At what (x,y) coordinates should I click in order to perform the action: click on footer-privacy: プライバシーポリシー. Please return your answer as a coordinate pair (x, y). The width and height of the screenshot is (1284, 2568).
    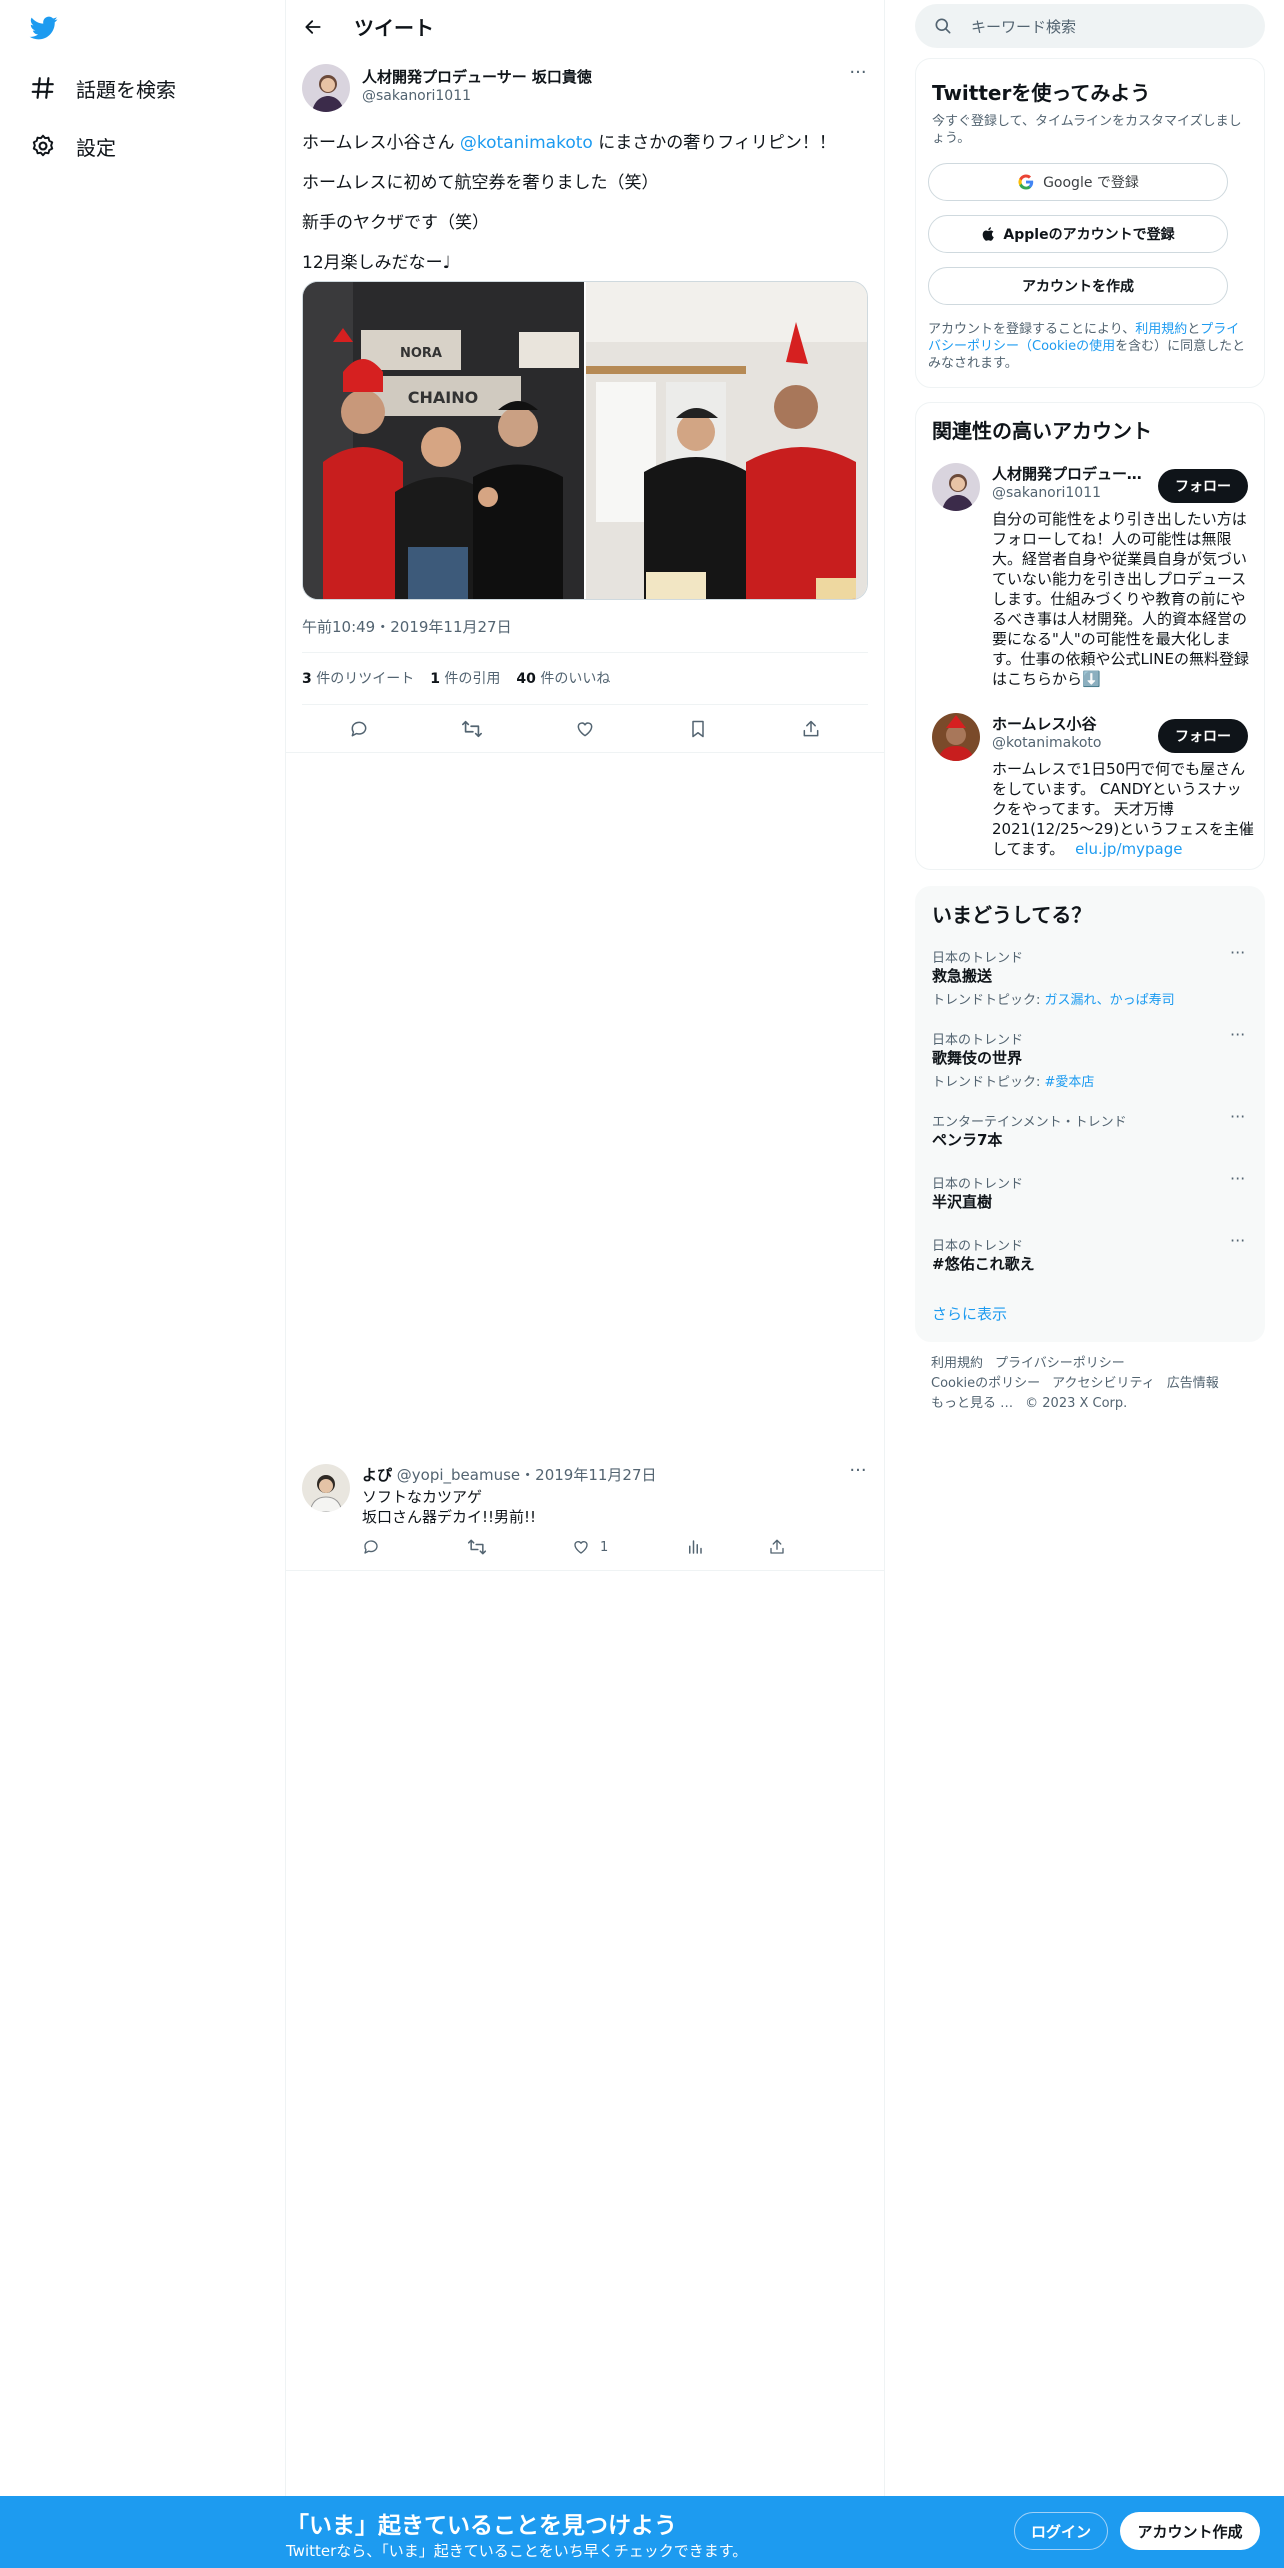
    Looking at the image, I should click on (1060, 1363).